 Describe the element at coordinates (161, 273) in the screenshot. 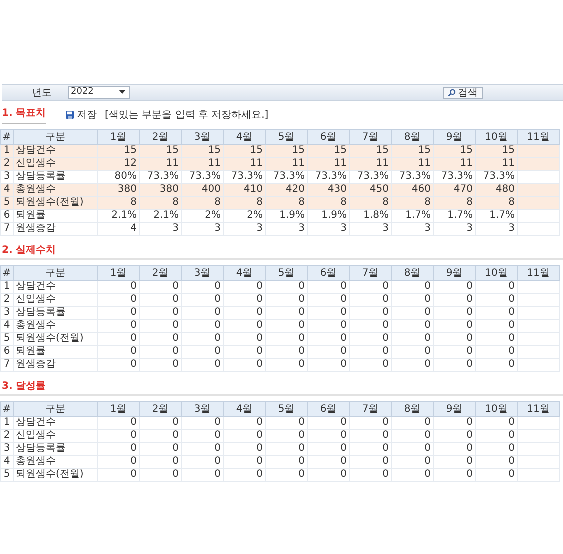

I see `column-header: 2월` at that location.